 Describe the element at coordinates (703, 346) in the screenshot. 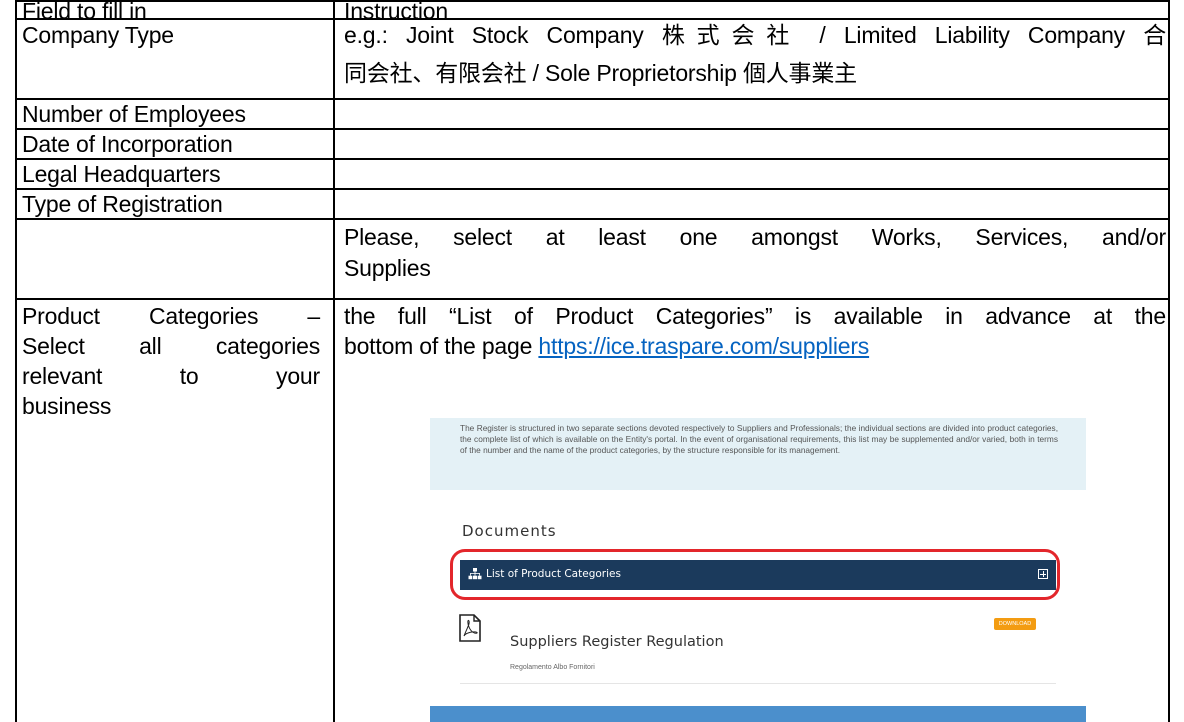

I see `suppliers-link: https://ice.traspare.com/suppliers` at that location.